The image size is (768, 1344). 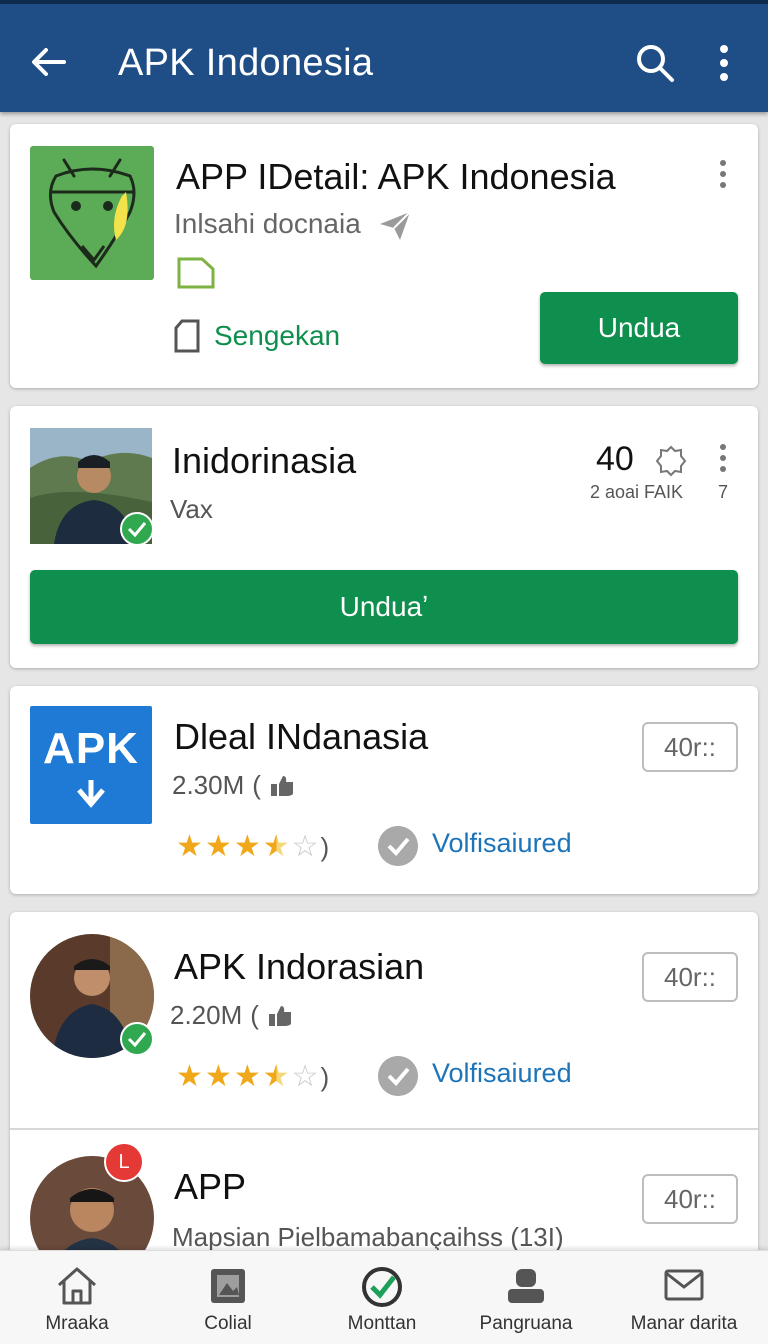 What do you see at coordinates (206, 1015) in the screenshot?
I see `app-size-value: 2.20M` at bounding box center [206, 1015].